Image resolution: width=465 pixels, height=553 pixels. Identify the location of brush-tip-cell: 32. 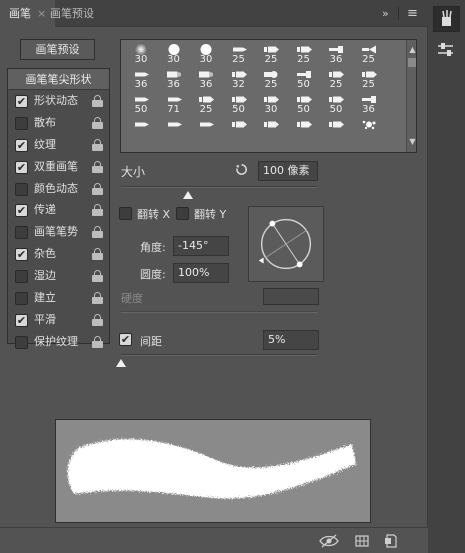
(239, 79).